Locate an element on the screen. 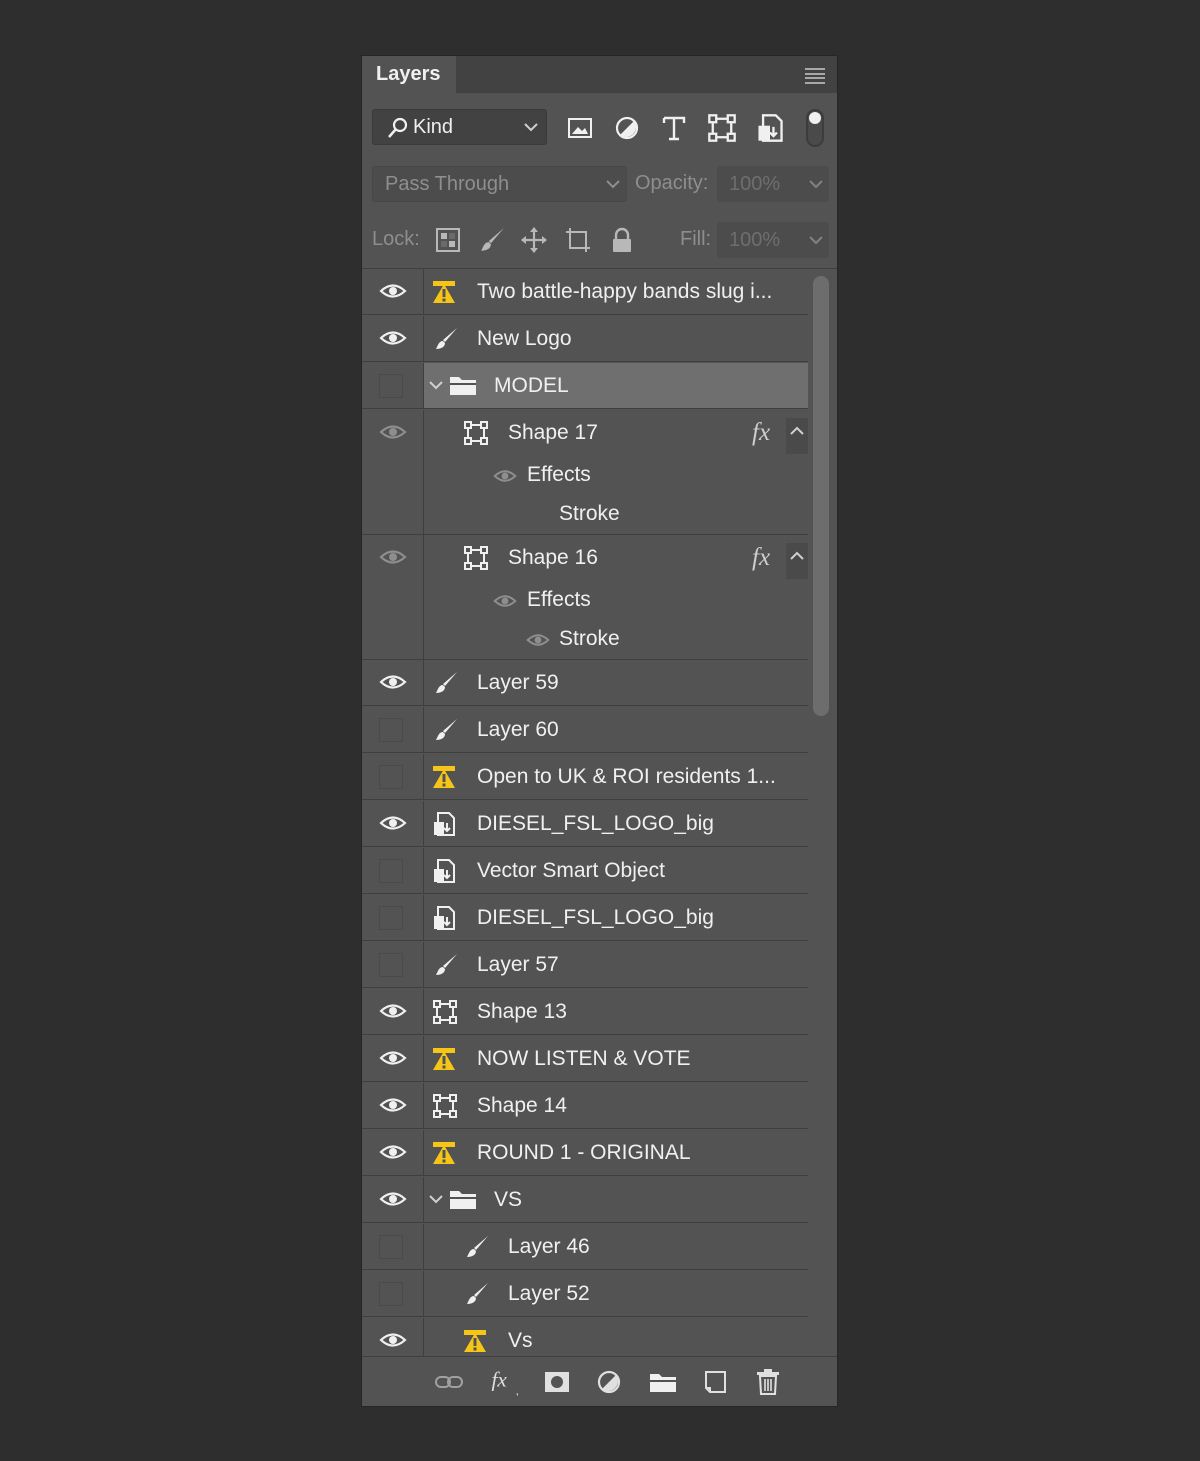  filter-toggle-switch is located at coordinates (815, 128).